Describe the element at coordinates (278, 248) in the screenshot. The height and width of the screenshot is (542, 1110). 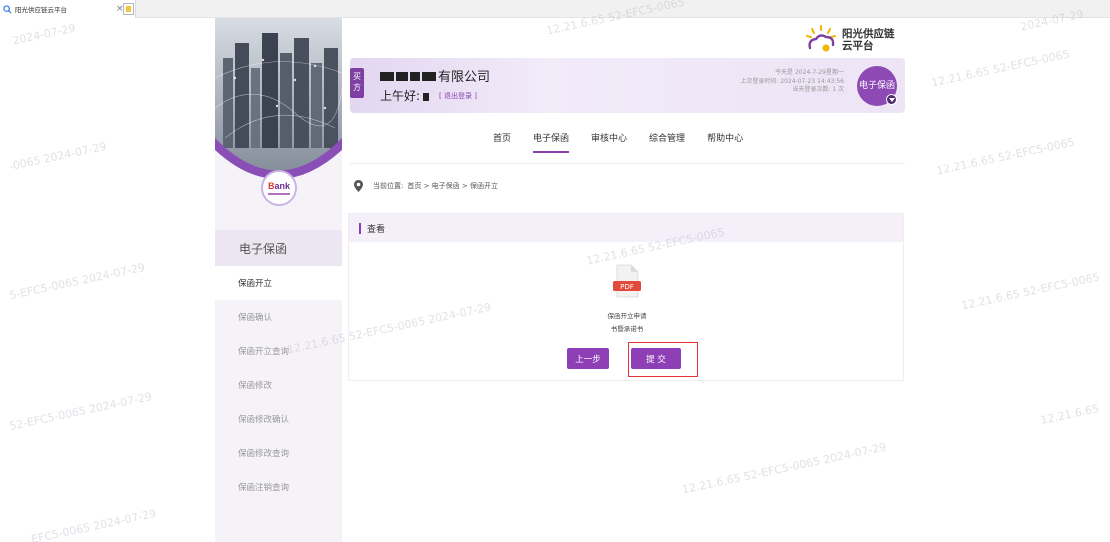
I see `sidebar-title: 电子保函` at that location.